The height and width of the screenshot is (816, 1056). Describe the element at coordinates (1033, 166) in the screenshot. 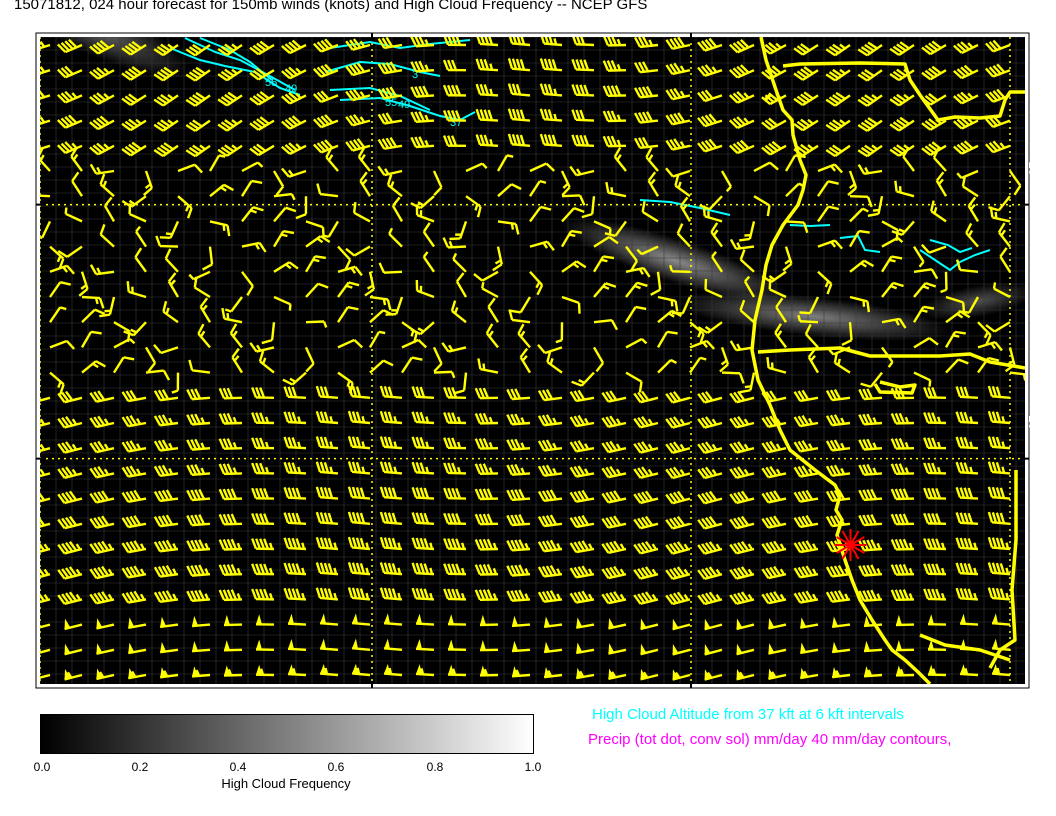

I see `lat-tick-right-10: -10` at that location.